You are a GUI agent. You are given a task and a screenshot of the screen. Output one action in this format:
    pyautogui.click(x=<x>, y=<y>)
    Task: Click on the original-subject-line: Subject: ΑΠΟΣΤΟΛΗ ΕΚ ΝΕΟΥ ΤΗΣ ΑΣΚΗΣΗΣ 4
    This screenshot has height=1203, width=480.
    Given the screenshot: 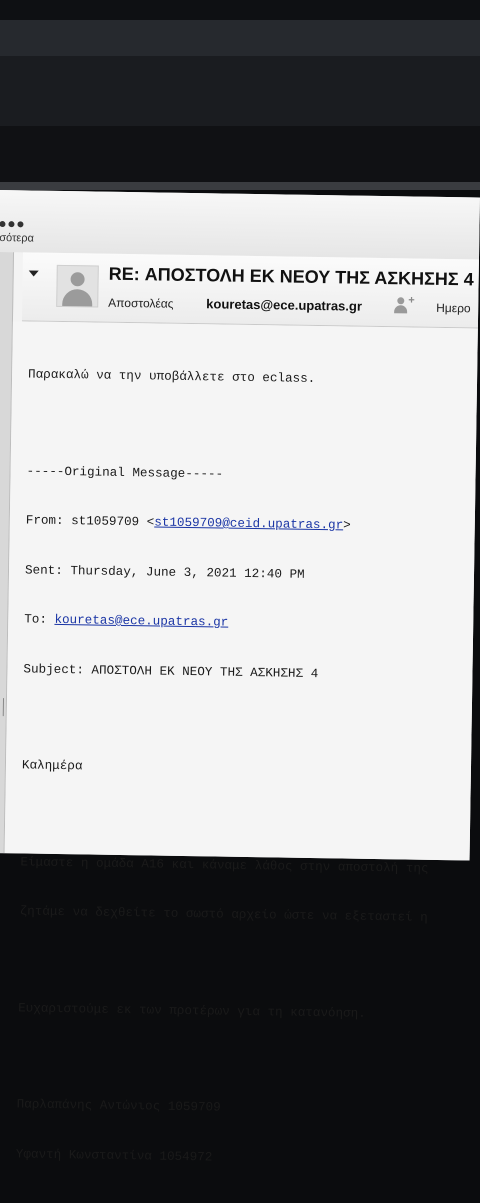 What is the action you would take?
    pyautogui.click(x=171, y=671)
    